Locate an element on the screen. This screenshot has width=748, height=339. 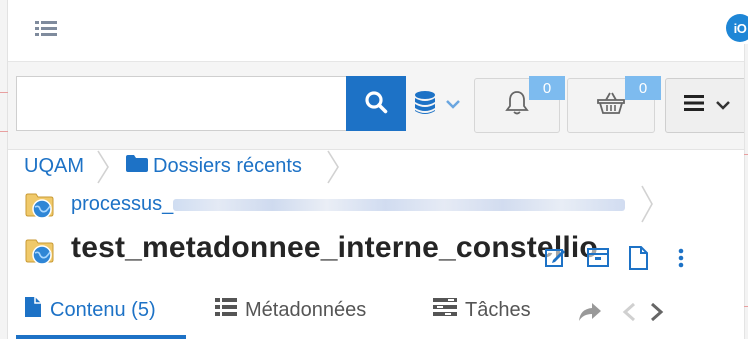
scroll-left-icon is located at coordinates (629, 314).